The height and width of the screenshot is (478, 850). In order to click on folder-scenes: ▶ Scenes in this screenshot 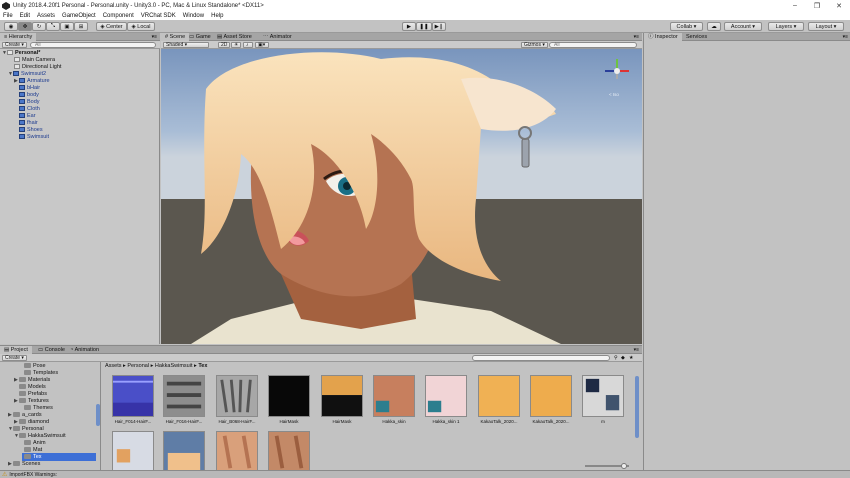, I will do `click(24, 464)`.